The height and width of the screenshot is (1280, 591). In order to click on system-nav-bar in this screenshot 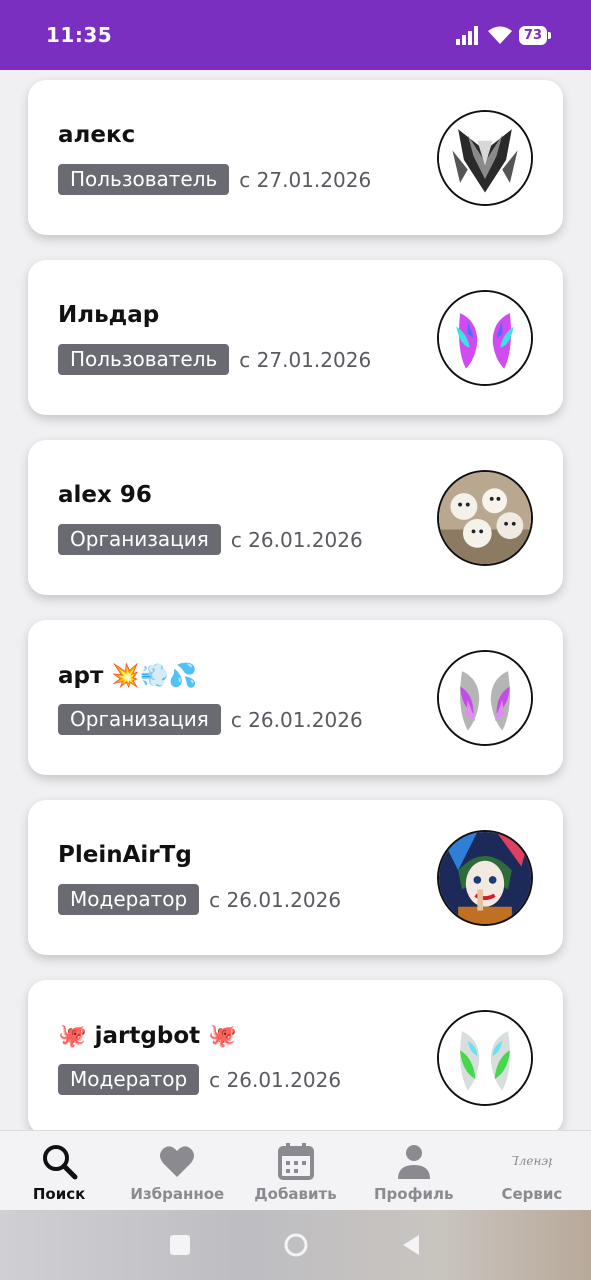, I will do `click(295, 1245)`.